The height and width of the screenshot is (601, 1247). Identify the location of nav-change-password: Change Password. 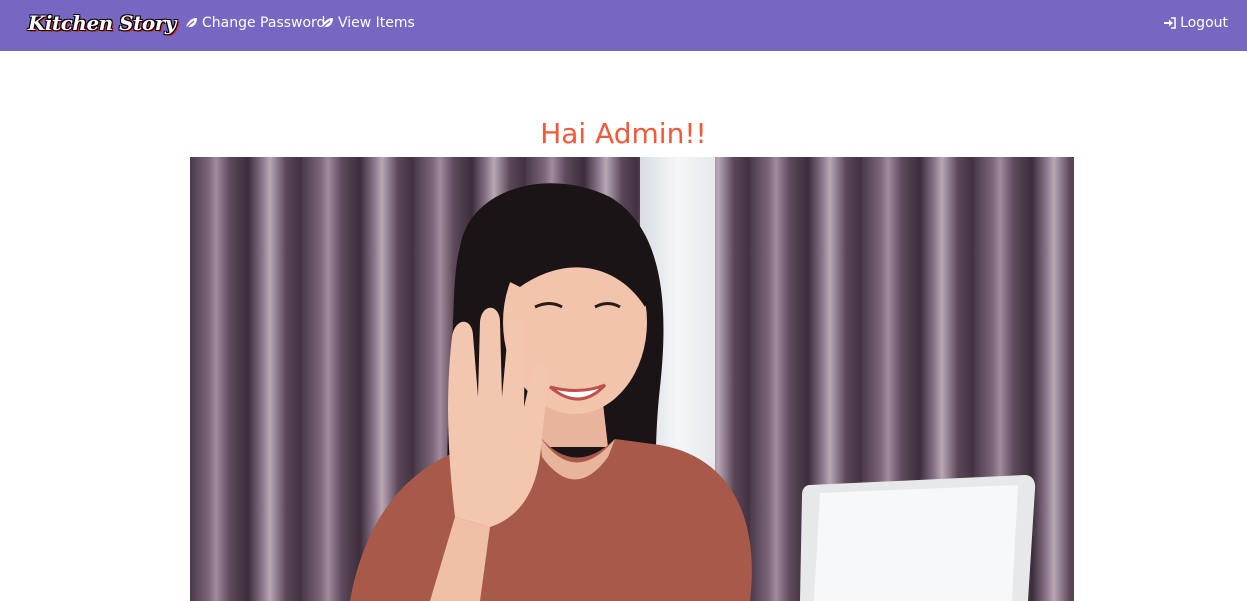
(255, 23).